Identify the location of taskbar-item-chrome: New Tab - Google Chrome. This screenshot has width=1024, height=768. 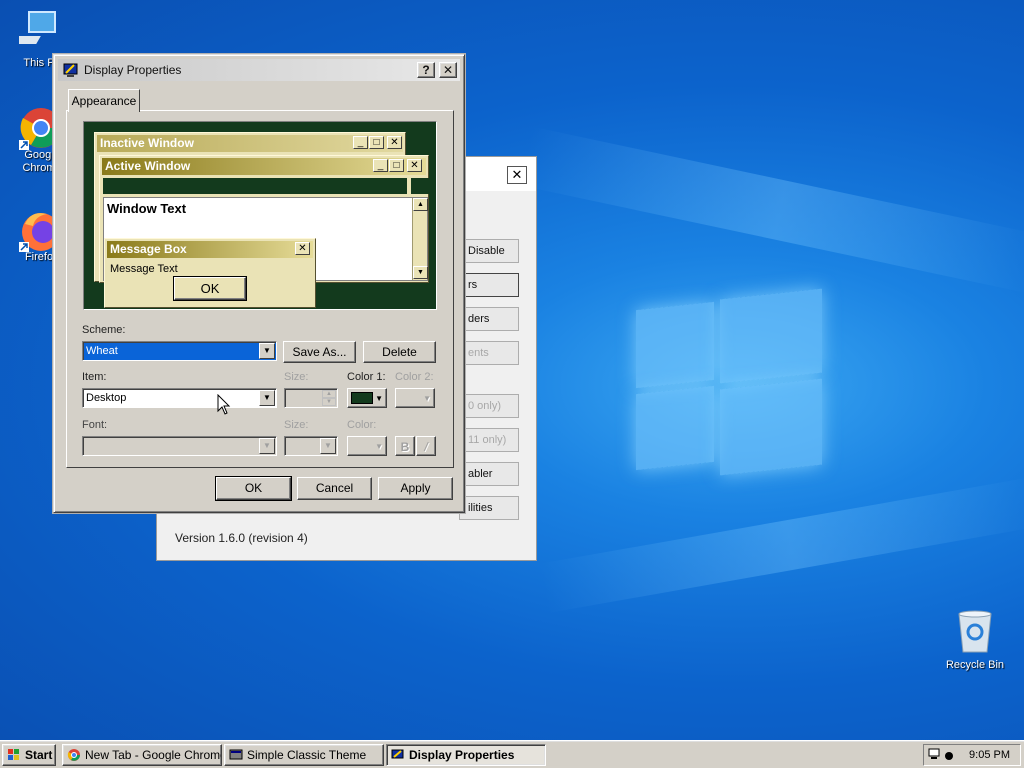
(142, 755).